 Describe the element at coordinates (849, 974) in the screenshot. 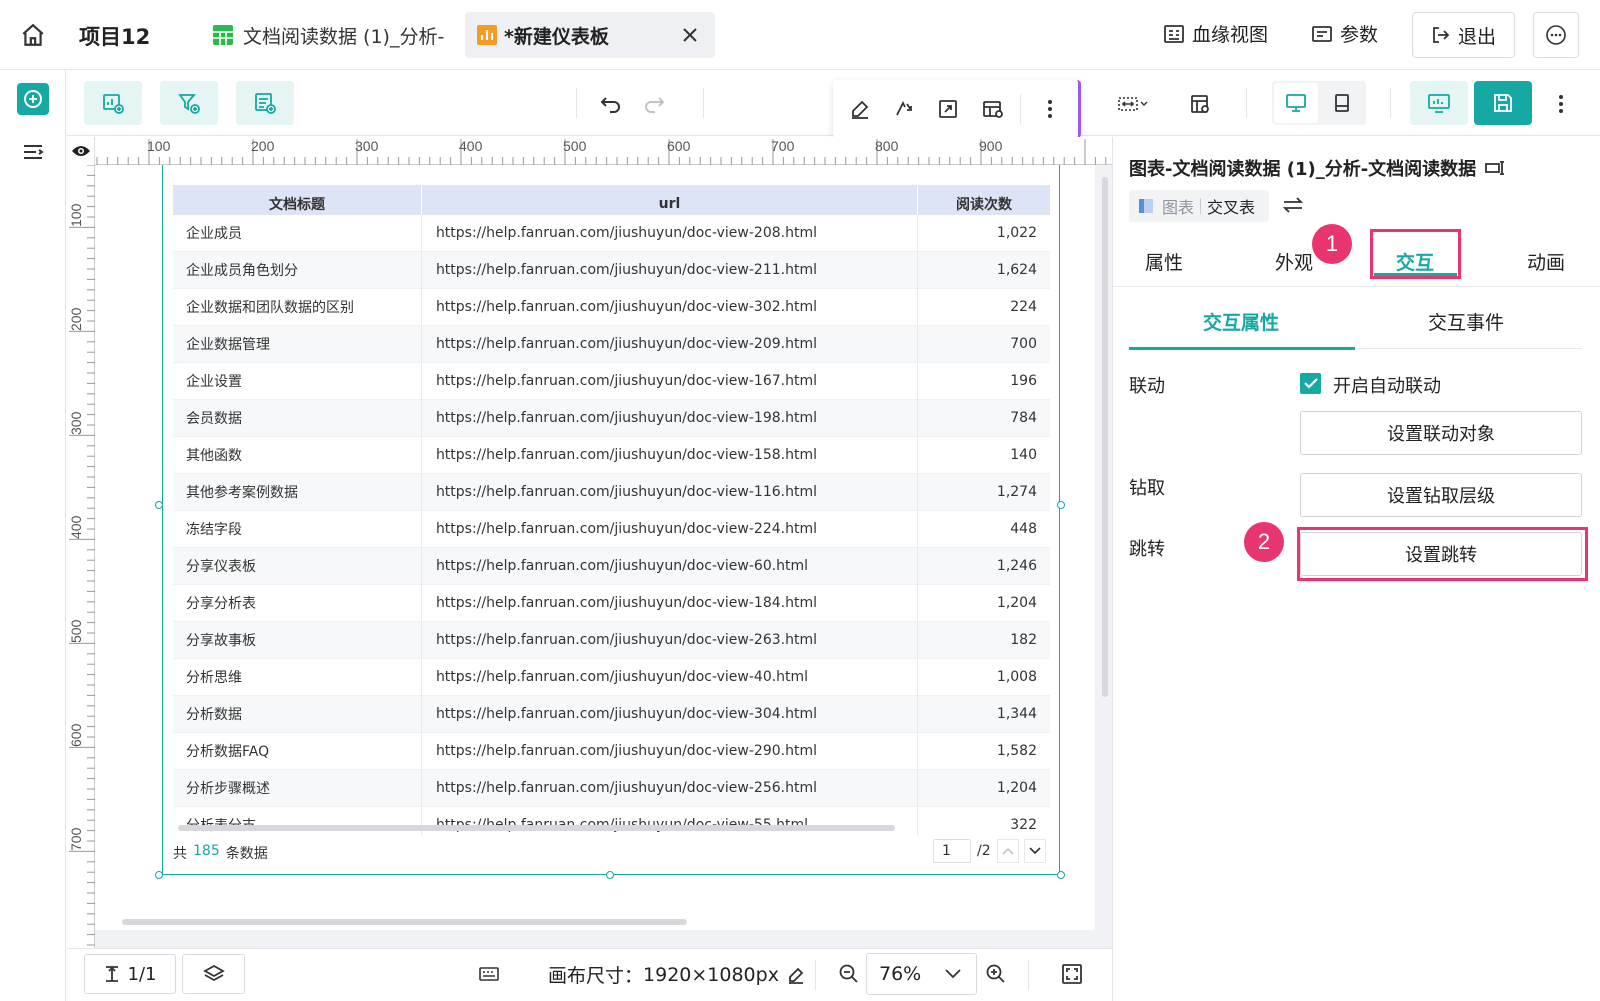

I see `zoom-out-icon` at that location.